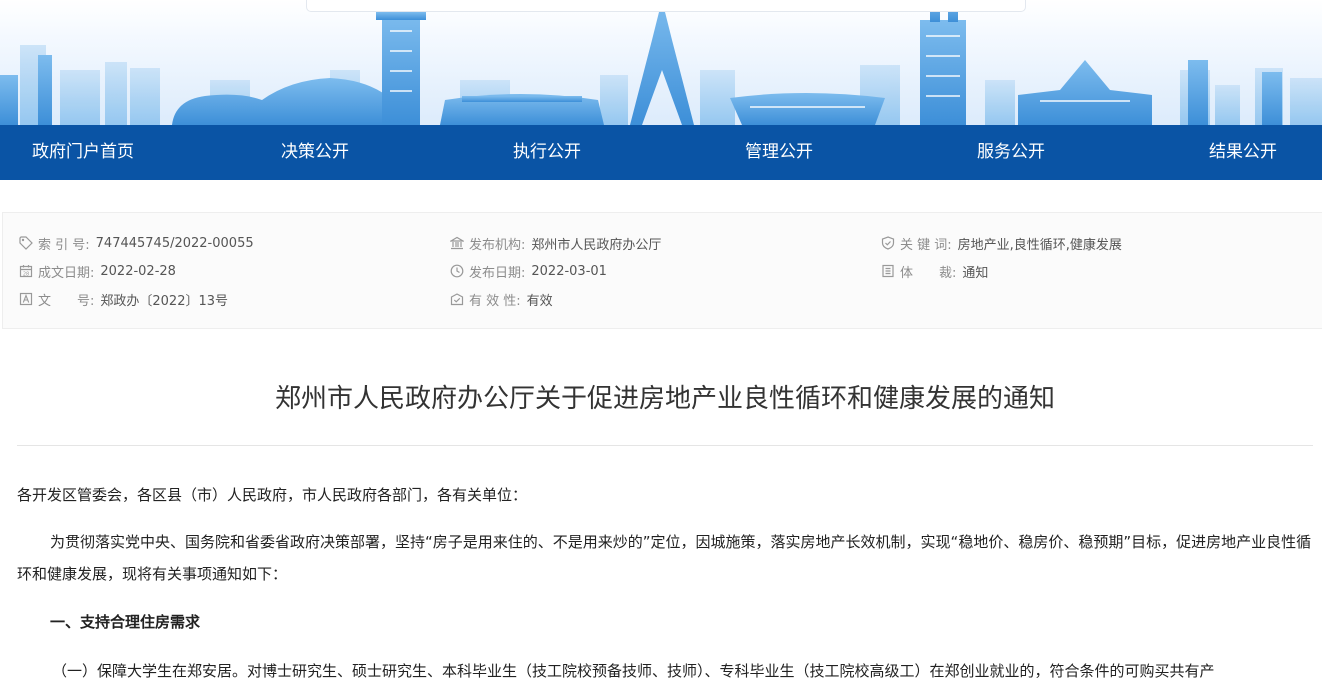 The height and width of the screenshot is (687, 1322). I want to click on meta-genre: 体 裁: 通知, so click(934, 271).